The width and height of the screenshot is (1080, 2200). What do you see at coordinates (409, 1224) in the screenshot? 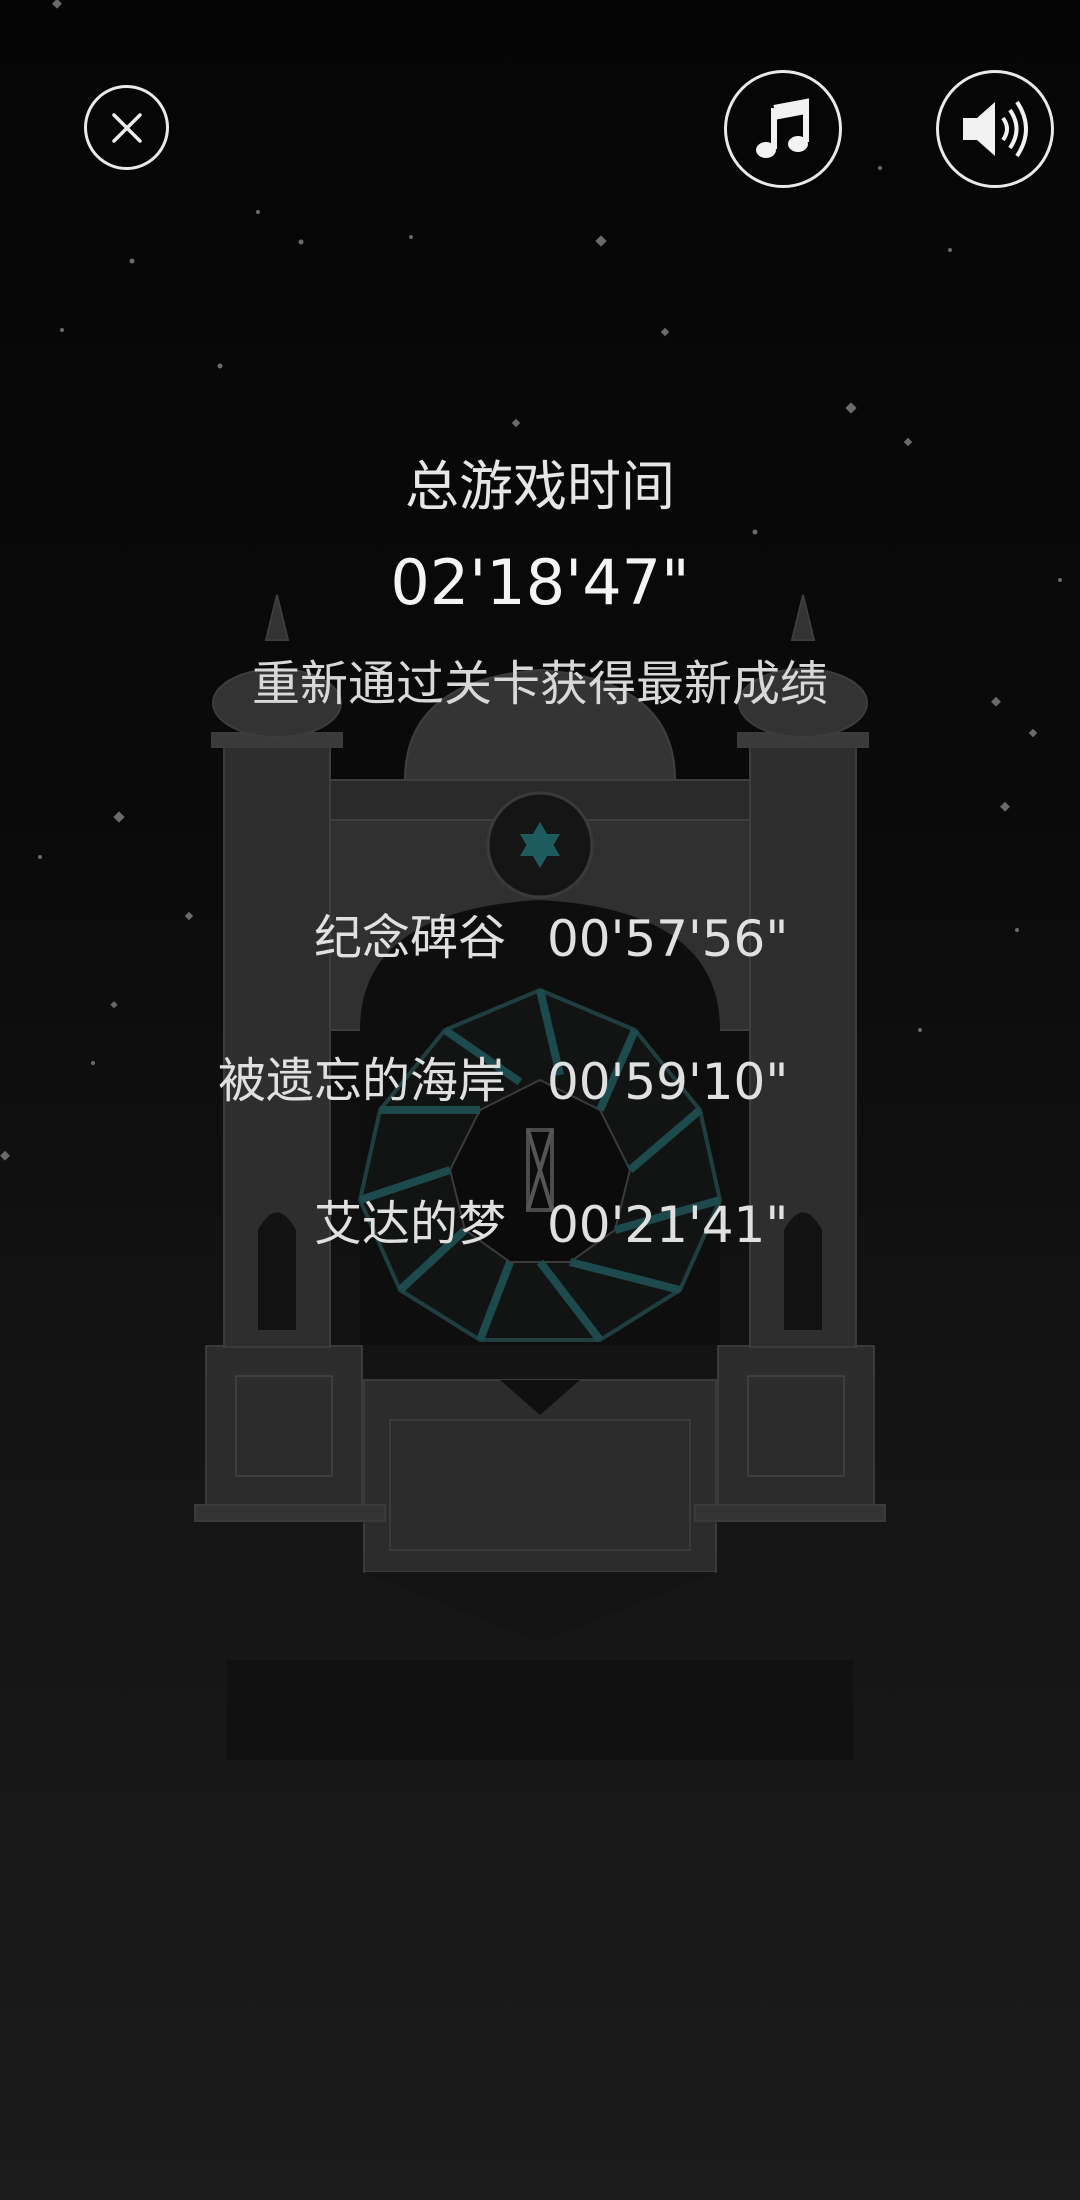
I see `level-name: 艾达的梦` at bounding box center [409, 1224].